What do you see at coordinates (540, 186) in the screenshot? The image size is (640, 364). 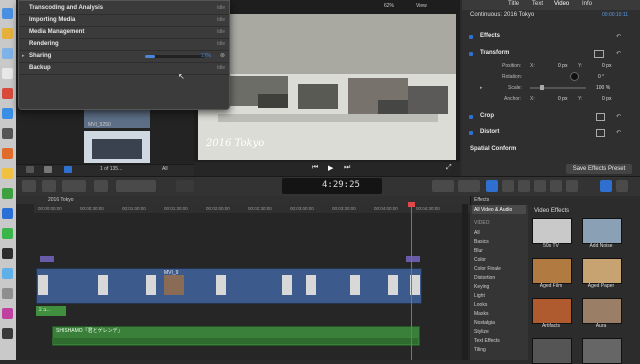 I see `titles-icon` at bounding box center [540, 186].